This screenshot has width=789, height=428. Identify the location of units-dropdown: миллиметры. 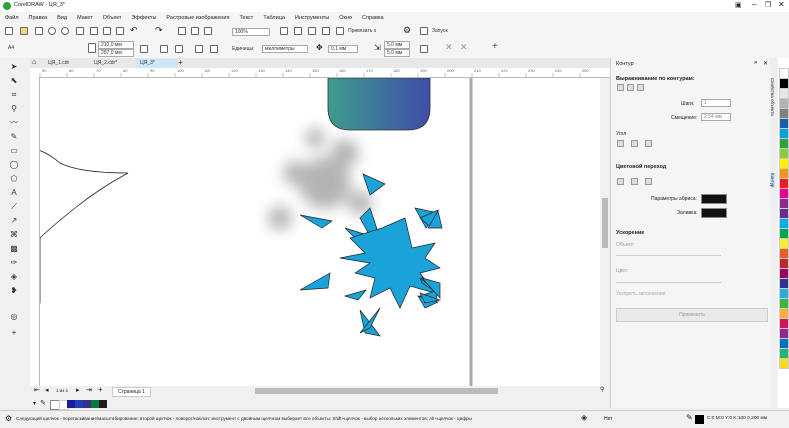
(285, 49).